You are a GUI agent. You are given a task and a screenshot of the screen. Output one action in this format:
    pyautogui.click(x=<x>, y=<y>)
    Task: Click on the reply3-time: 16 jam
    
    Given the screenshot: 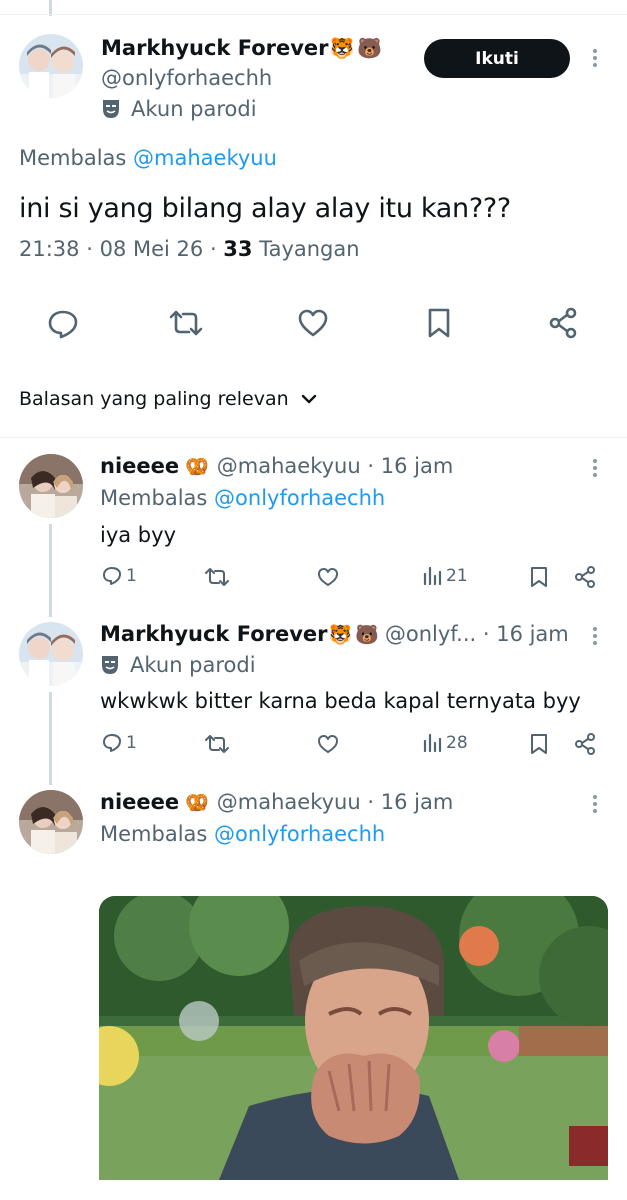 What is the action you would take?
    pyautogui.click(x=417, y=802)
    